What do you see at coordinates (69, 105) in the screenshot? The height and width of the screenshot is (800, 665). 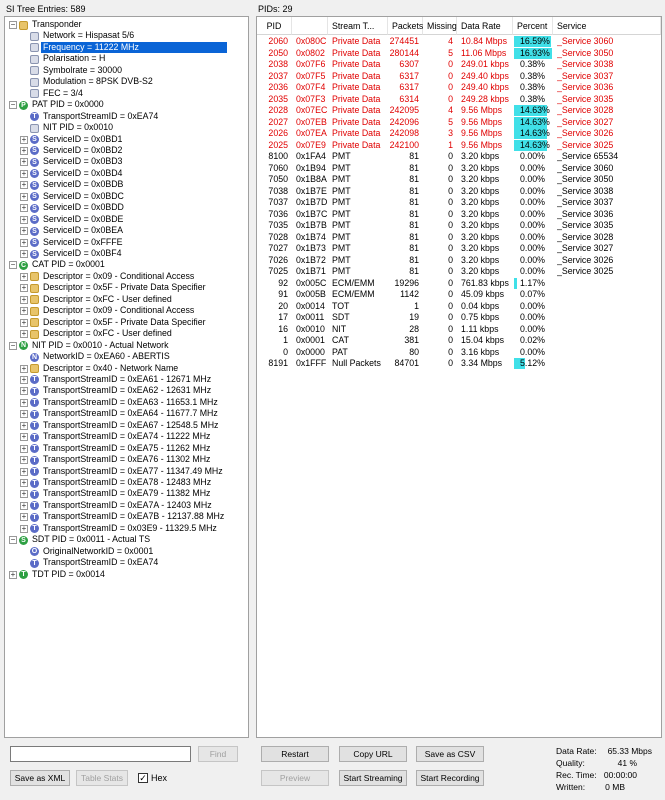 I see `tree-node: PAT PID = 0x0000` at bounding box center [69, 105].